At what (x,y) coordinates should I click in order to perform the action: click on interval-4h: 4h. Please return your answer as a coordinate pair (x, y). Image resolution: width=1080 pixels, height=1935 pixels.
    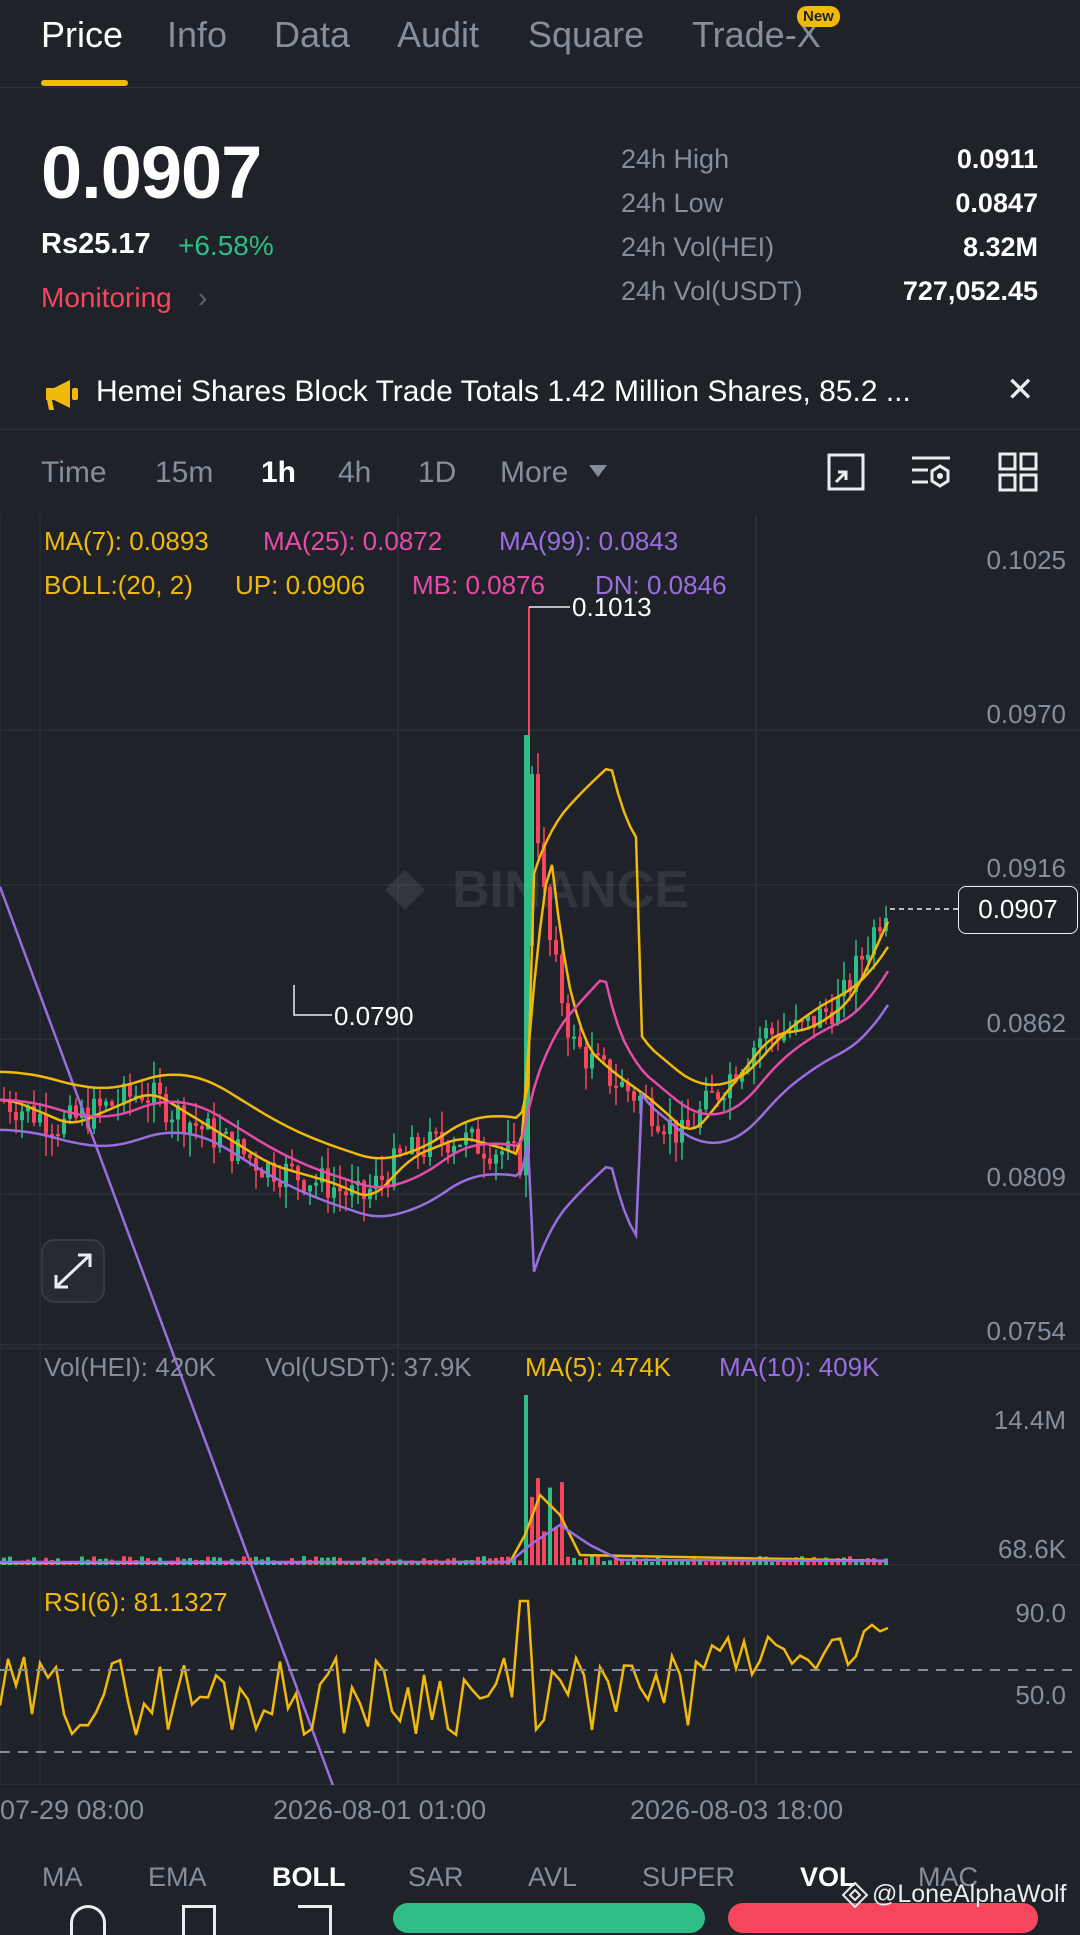
    Looking at the image, I should click on (354, 473).